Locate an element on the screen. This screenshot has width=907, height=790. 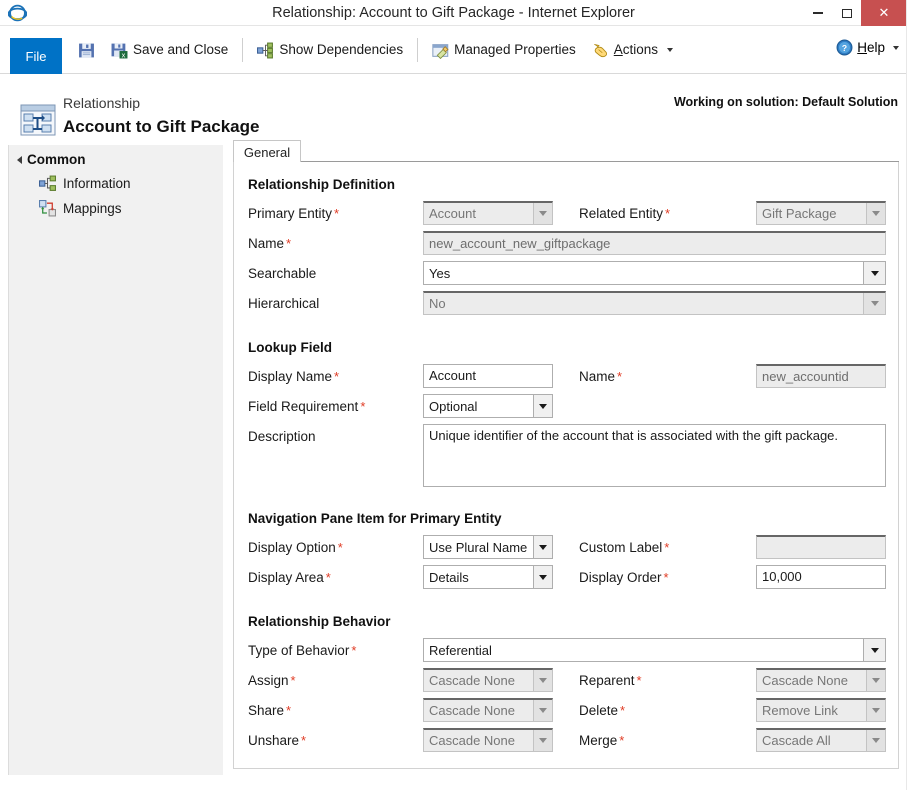
primary-entity-value: Account is located at coordinates (452, 213).